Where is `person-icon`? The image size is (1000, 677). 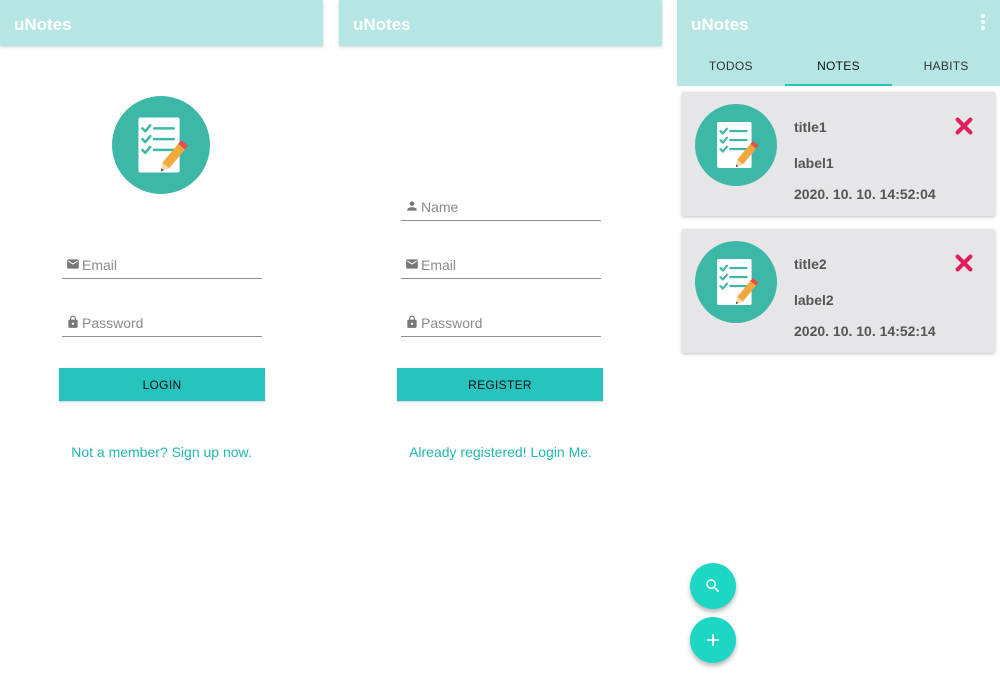 person-icon is located at coordinates (412, 206).